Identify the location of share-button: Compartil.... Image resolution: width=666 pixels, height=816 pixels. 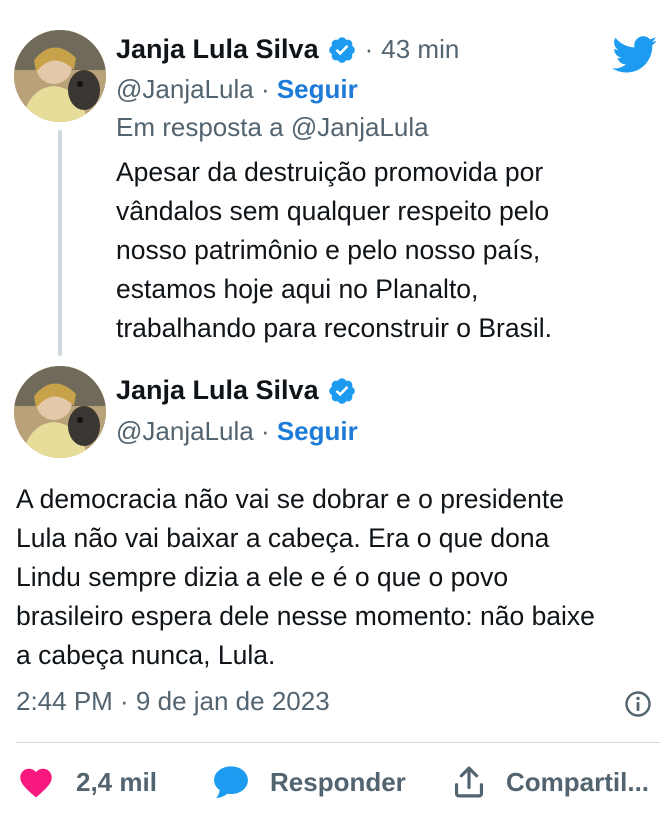
(550, 782).